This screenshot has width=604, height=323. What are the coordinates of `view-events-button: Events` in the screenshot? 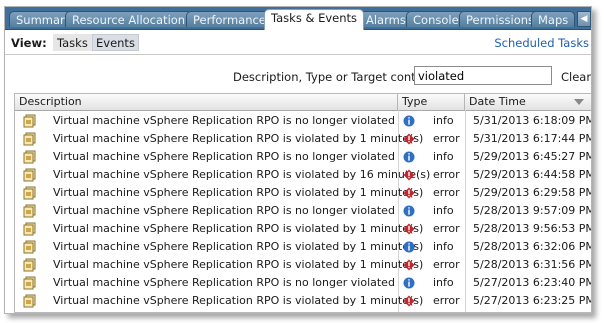 It's located at (115, 42).